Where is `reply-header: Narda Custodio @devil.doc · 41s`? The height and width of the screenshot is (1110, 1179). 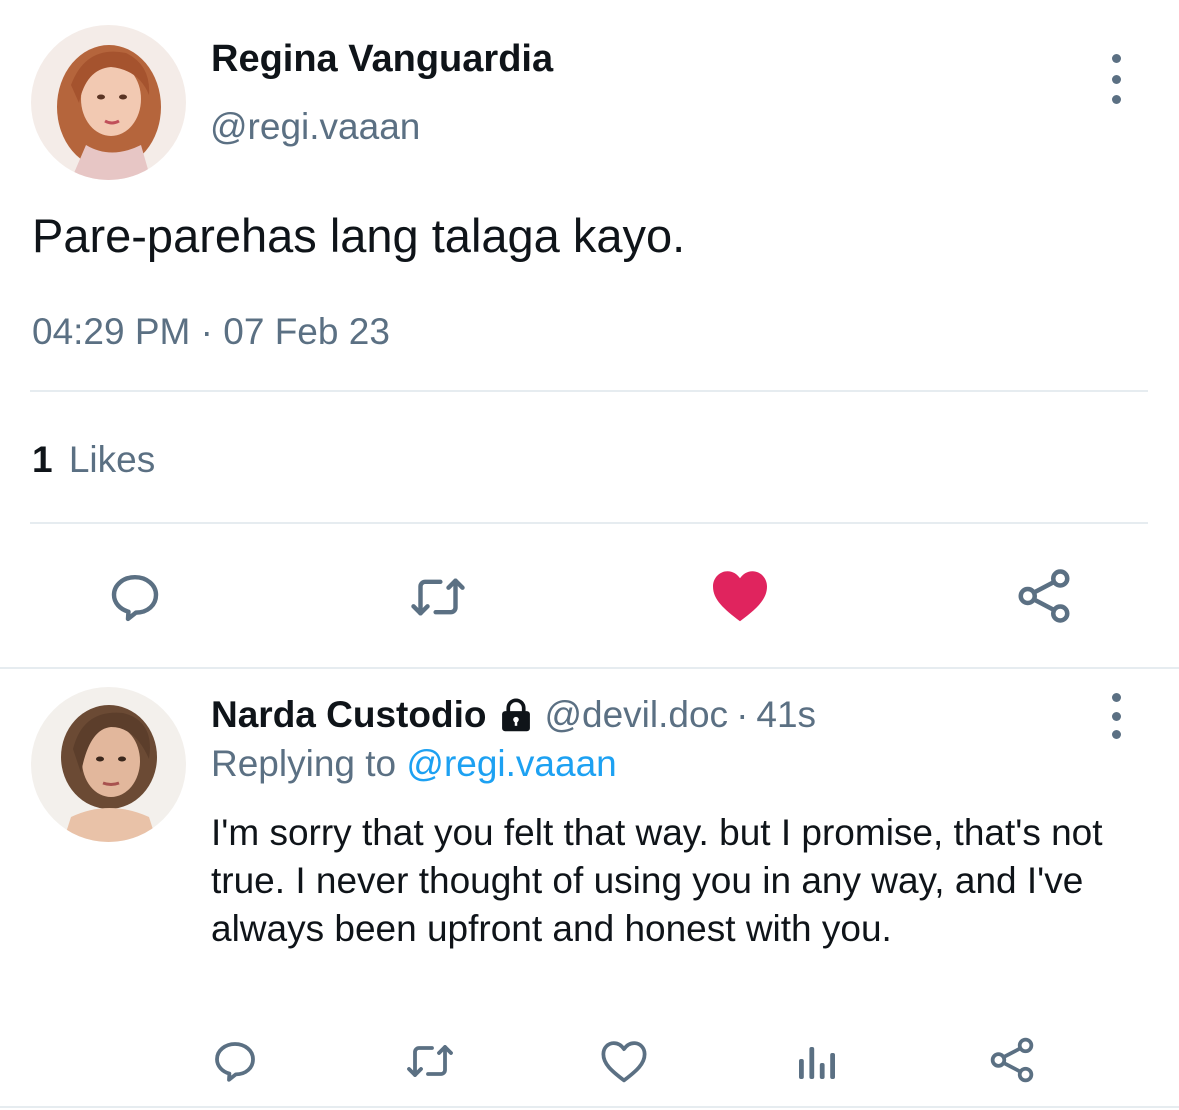
reply-header: Narda Custodio @devil.doc · 41s is located at coordinates (513, 715).